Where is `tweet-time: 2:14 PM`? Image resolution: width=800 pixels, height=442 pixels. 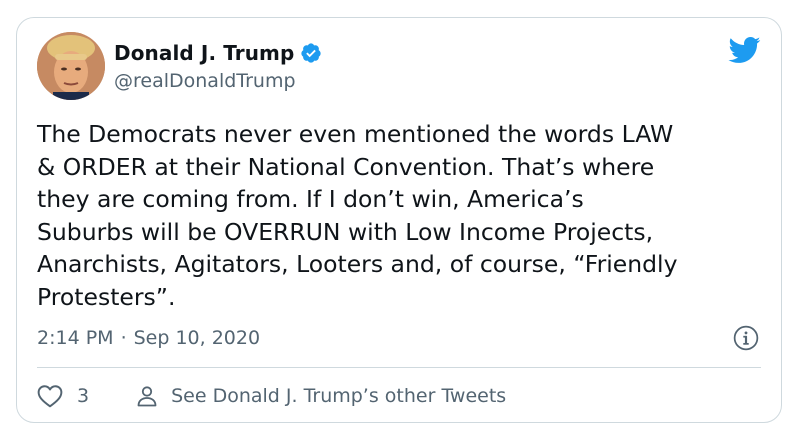
tweet-time: 2:14 PM is located at coordinates (75, 338).